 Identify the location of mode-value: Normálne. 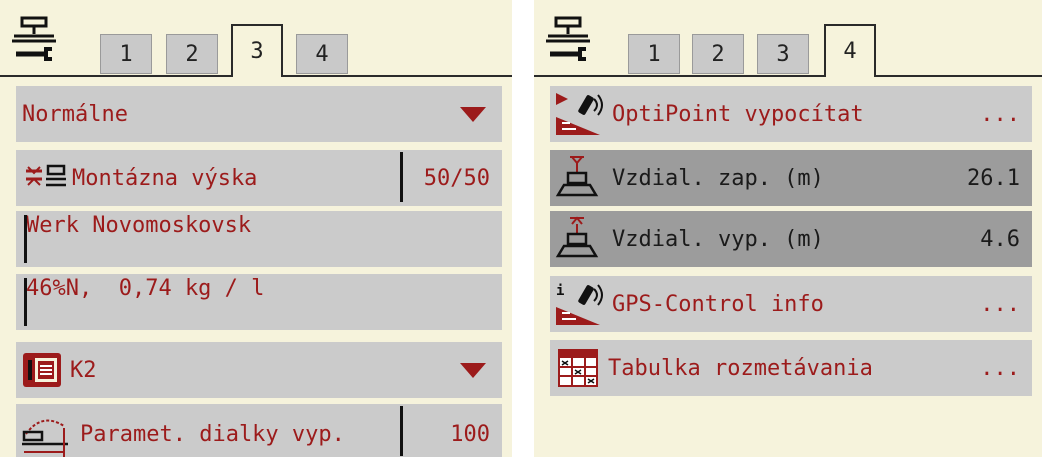
(75, 114).